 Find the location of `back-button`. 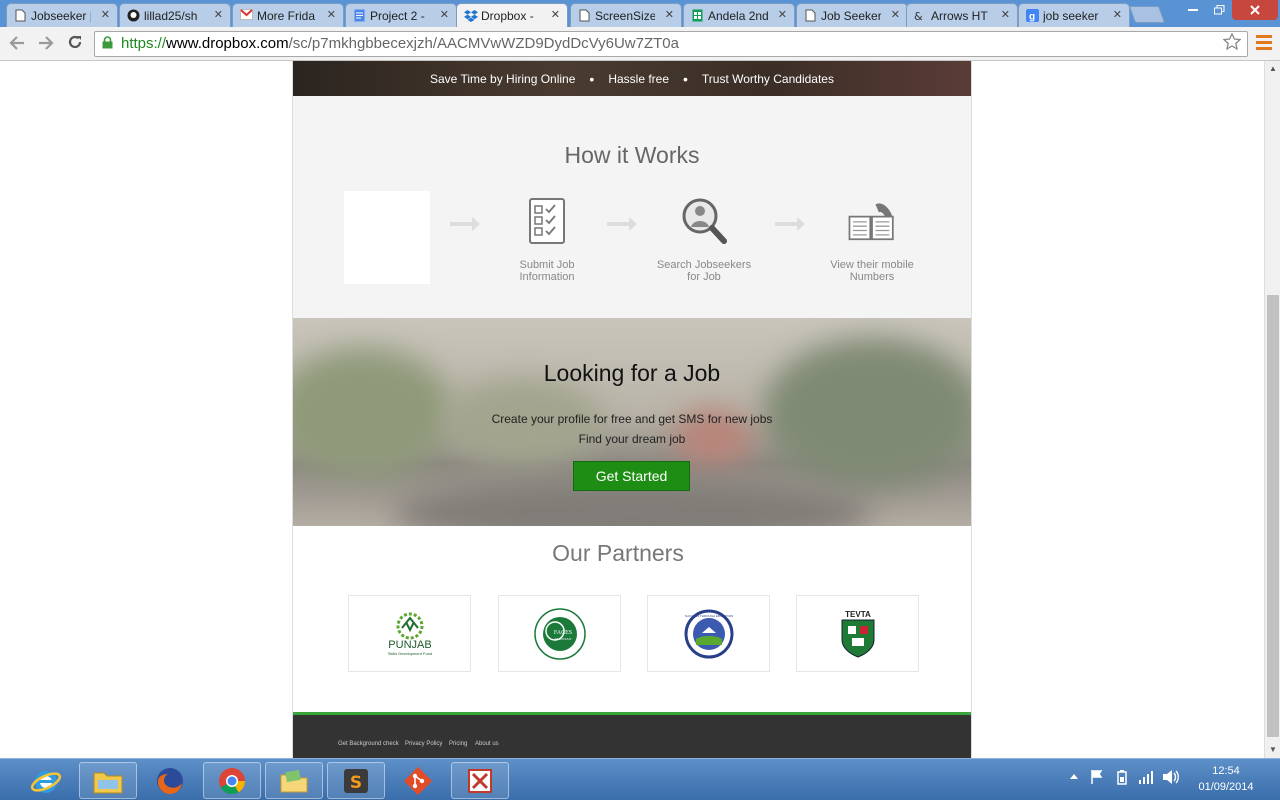

back-button is located at coordinates (17, 44).